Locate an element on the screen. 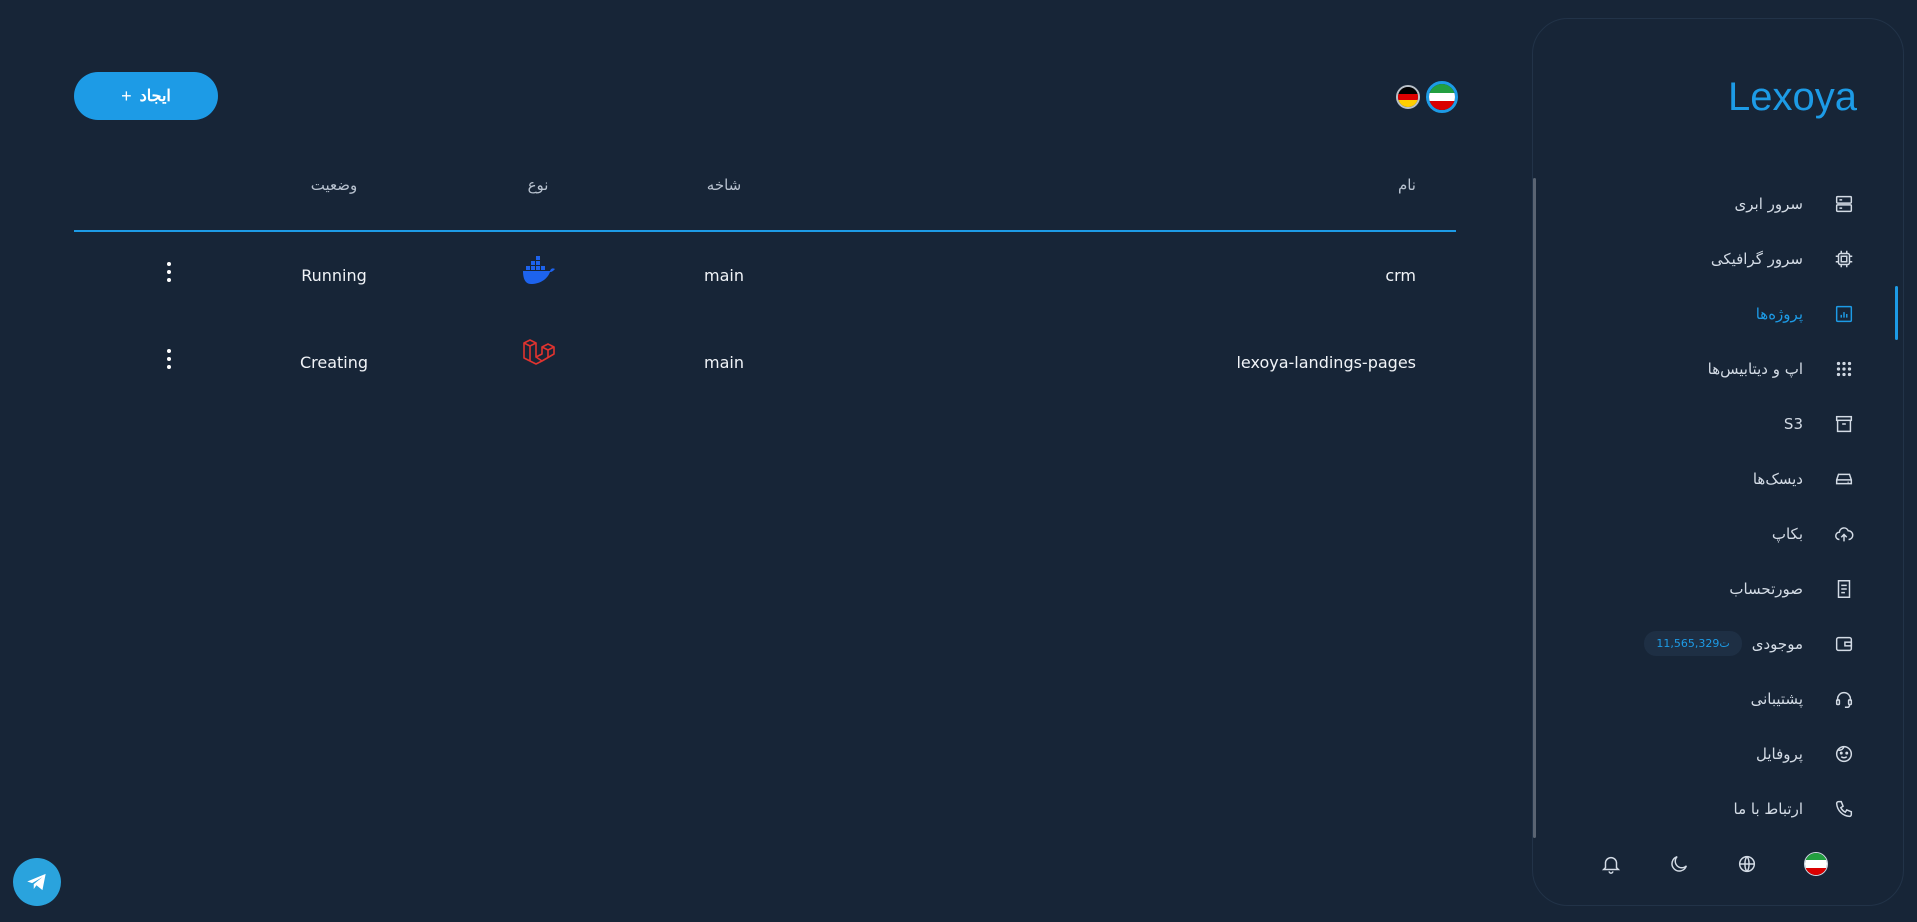  logo: Lexoya is located at coordinates (1792, 97).